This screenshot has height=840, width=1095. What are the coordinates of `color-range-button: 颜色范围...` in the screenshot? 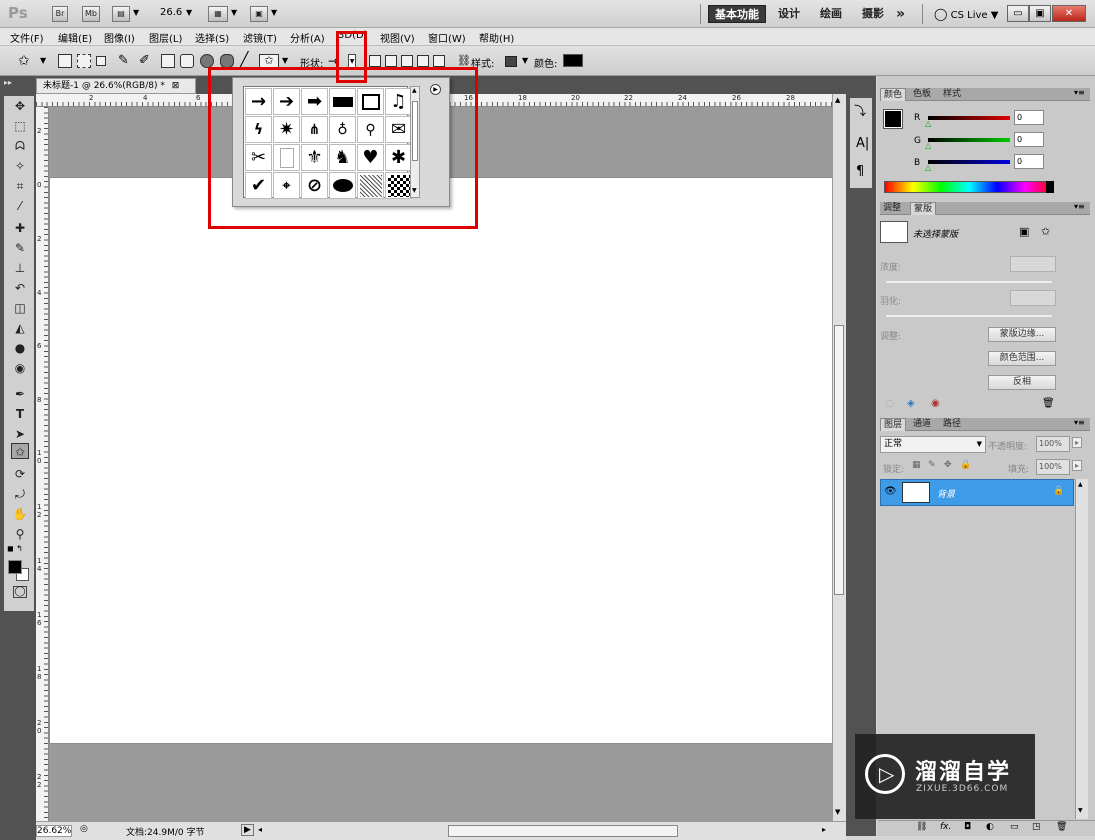 It's located at (1022, 358).